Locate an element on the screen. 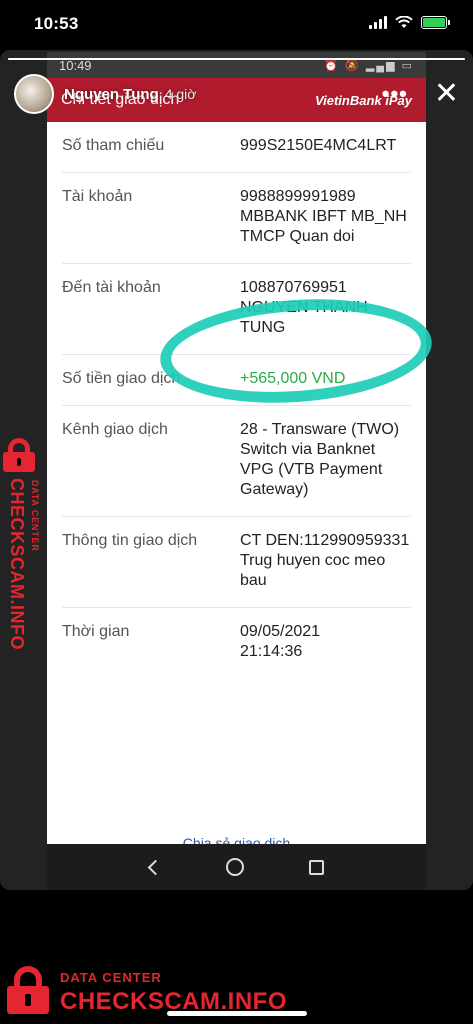 Image resolution: width=473 pixels, height=1024 pixels. share-transaction-link: Chia sẻ giao dịch is located at coordinates (236, 839).